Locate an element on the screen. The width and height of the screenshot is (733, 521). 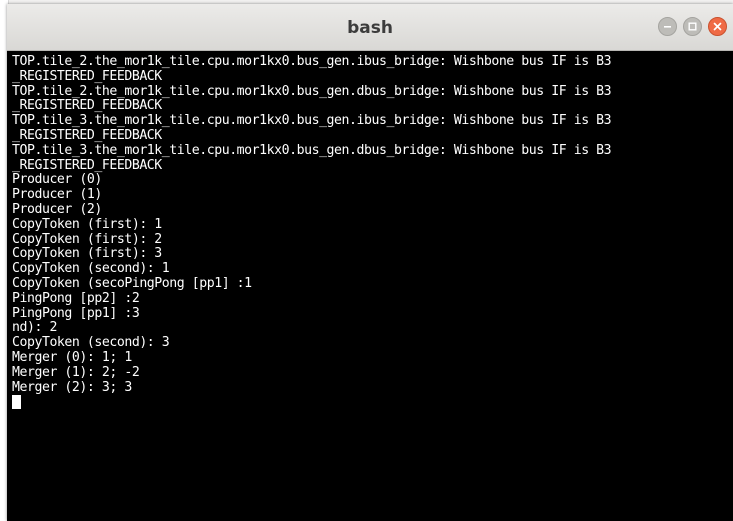
terminal-line: CopyToken (second): 3 is located at coordinates (91, 343).